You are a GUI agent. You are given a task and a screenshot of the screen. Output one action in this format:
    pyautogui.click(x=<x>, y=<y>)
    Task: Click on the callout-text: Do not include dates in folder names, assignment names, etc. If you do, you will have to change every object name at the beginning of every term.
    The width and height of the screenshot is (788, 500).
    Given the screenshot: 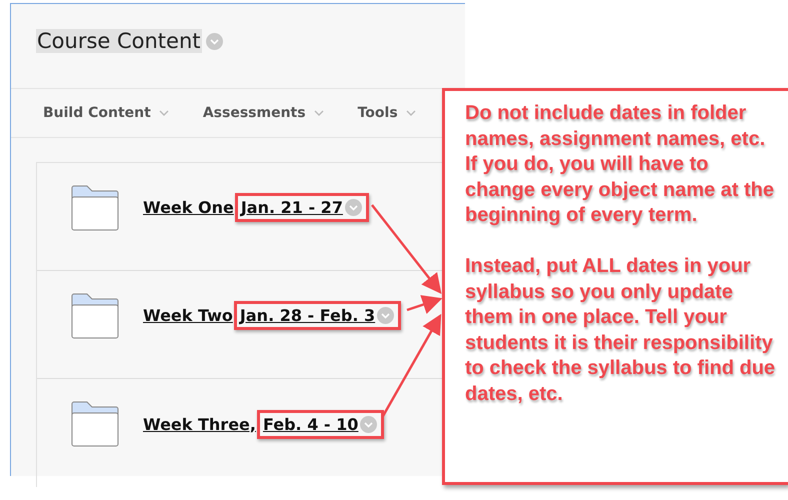 What is the action you would take?
    pyautogui.click(x=620, y=164)
    